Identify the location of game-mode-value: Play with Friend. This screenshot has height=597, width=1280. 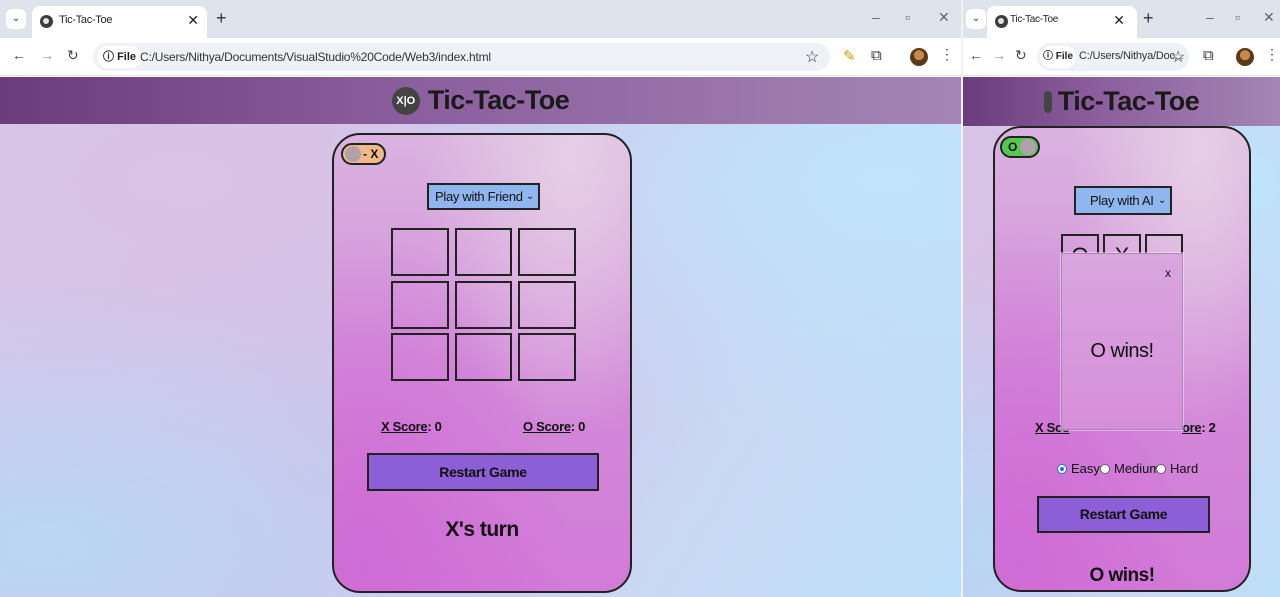
(479, 196).